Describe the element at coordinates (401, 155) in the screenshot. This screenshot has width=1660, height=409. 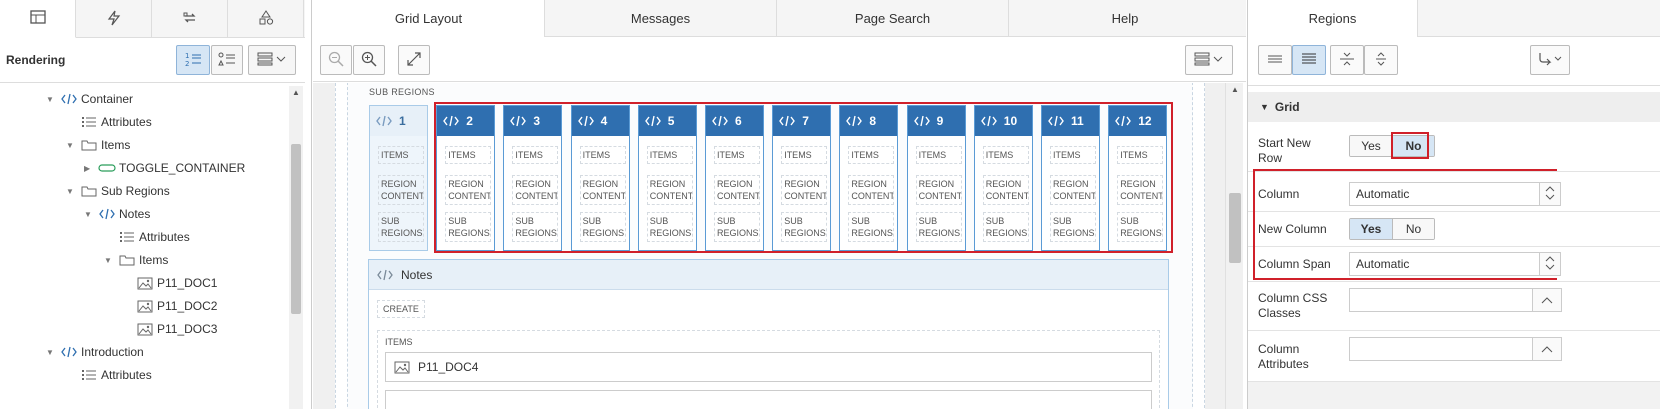
I see `slot-items: ITEMS` at that location.